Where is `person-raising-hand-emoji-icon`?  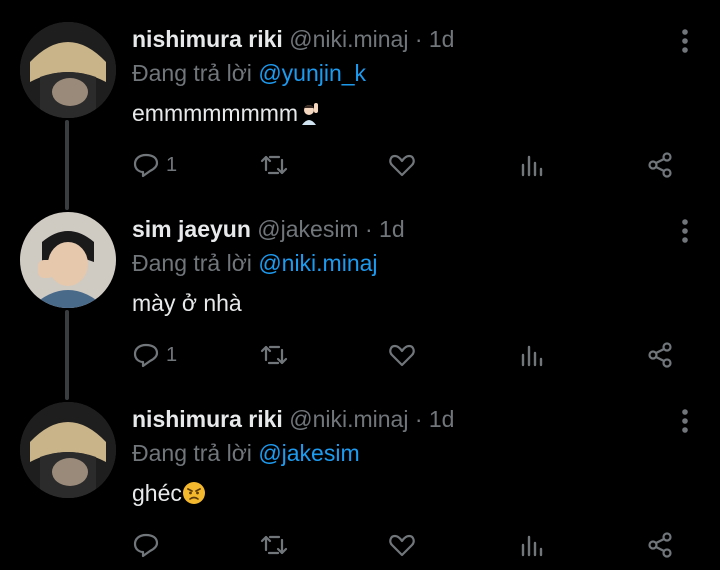 person-raising-hand-emoji-icon is located at coordinates (310, 114).